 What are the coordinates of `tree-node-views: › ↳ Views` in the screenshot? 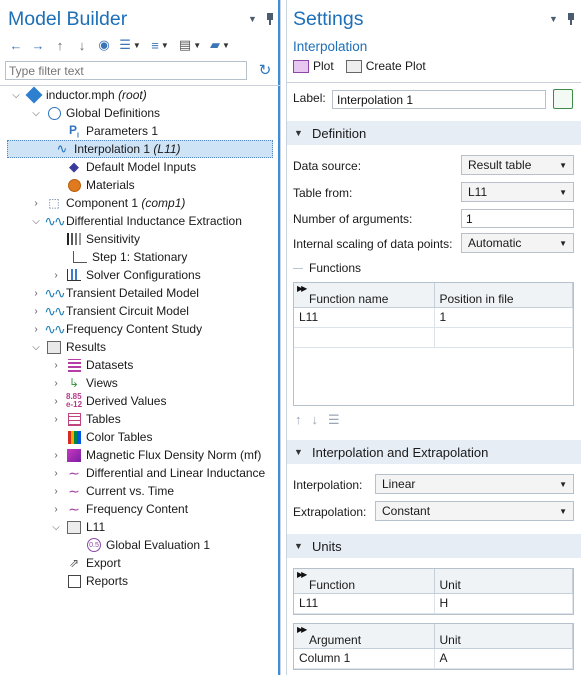 It's located at (83, 383).